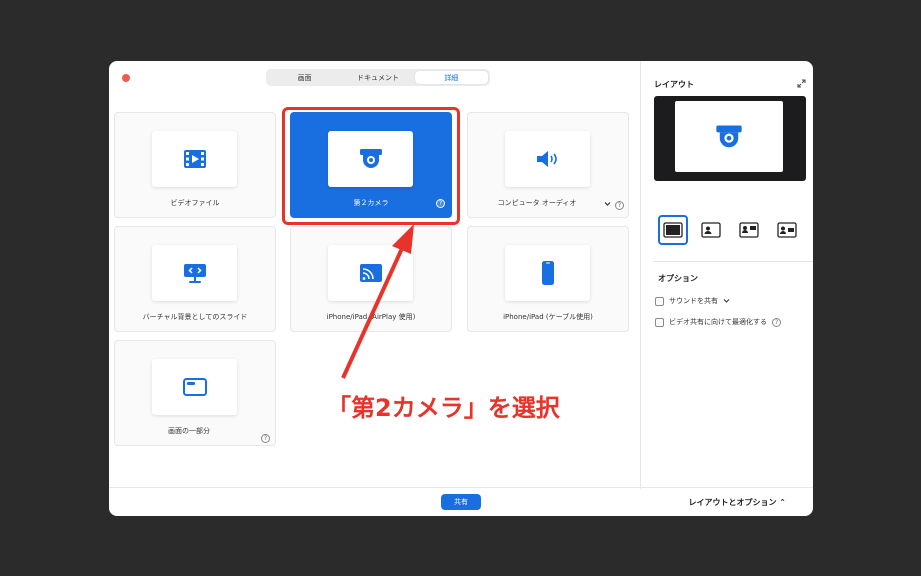  I want to click on panel-divider, so click(733, 261).